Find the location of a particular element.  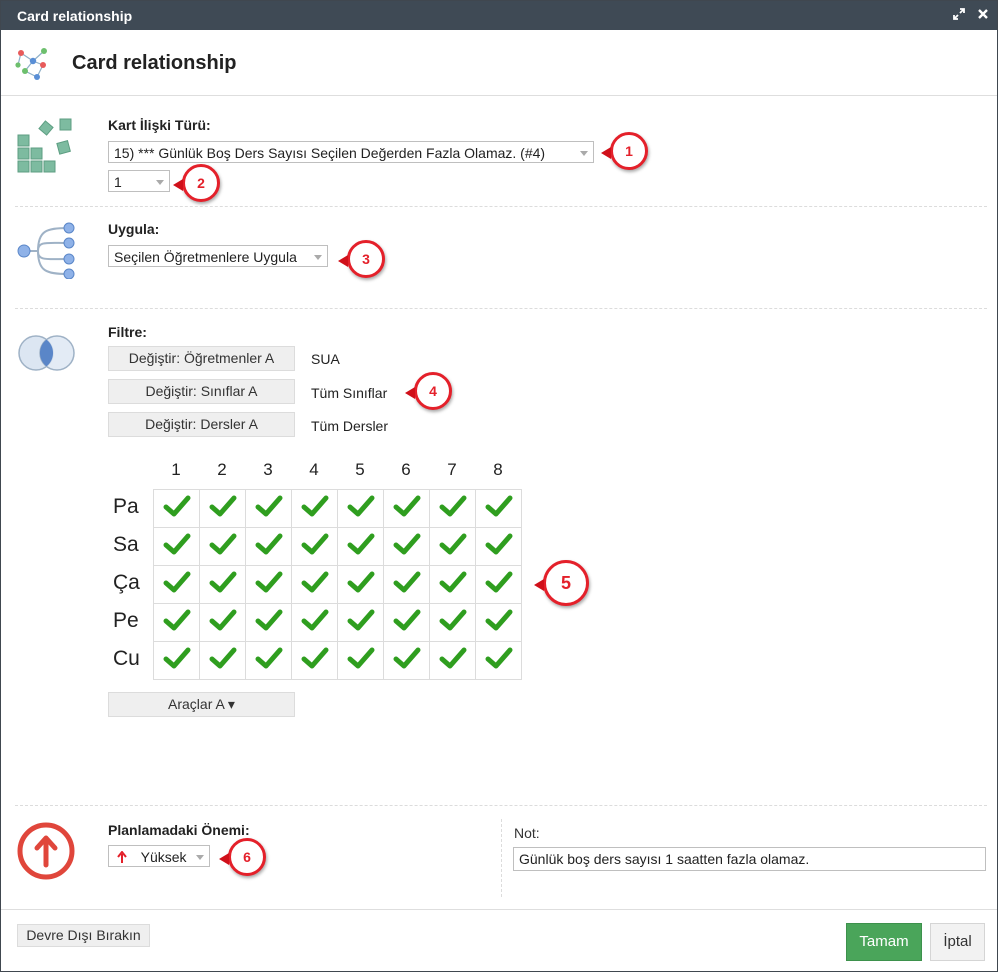

window-titlebar: Card relationship is located at coordinates (499, 15).